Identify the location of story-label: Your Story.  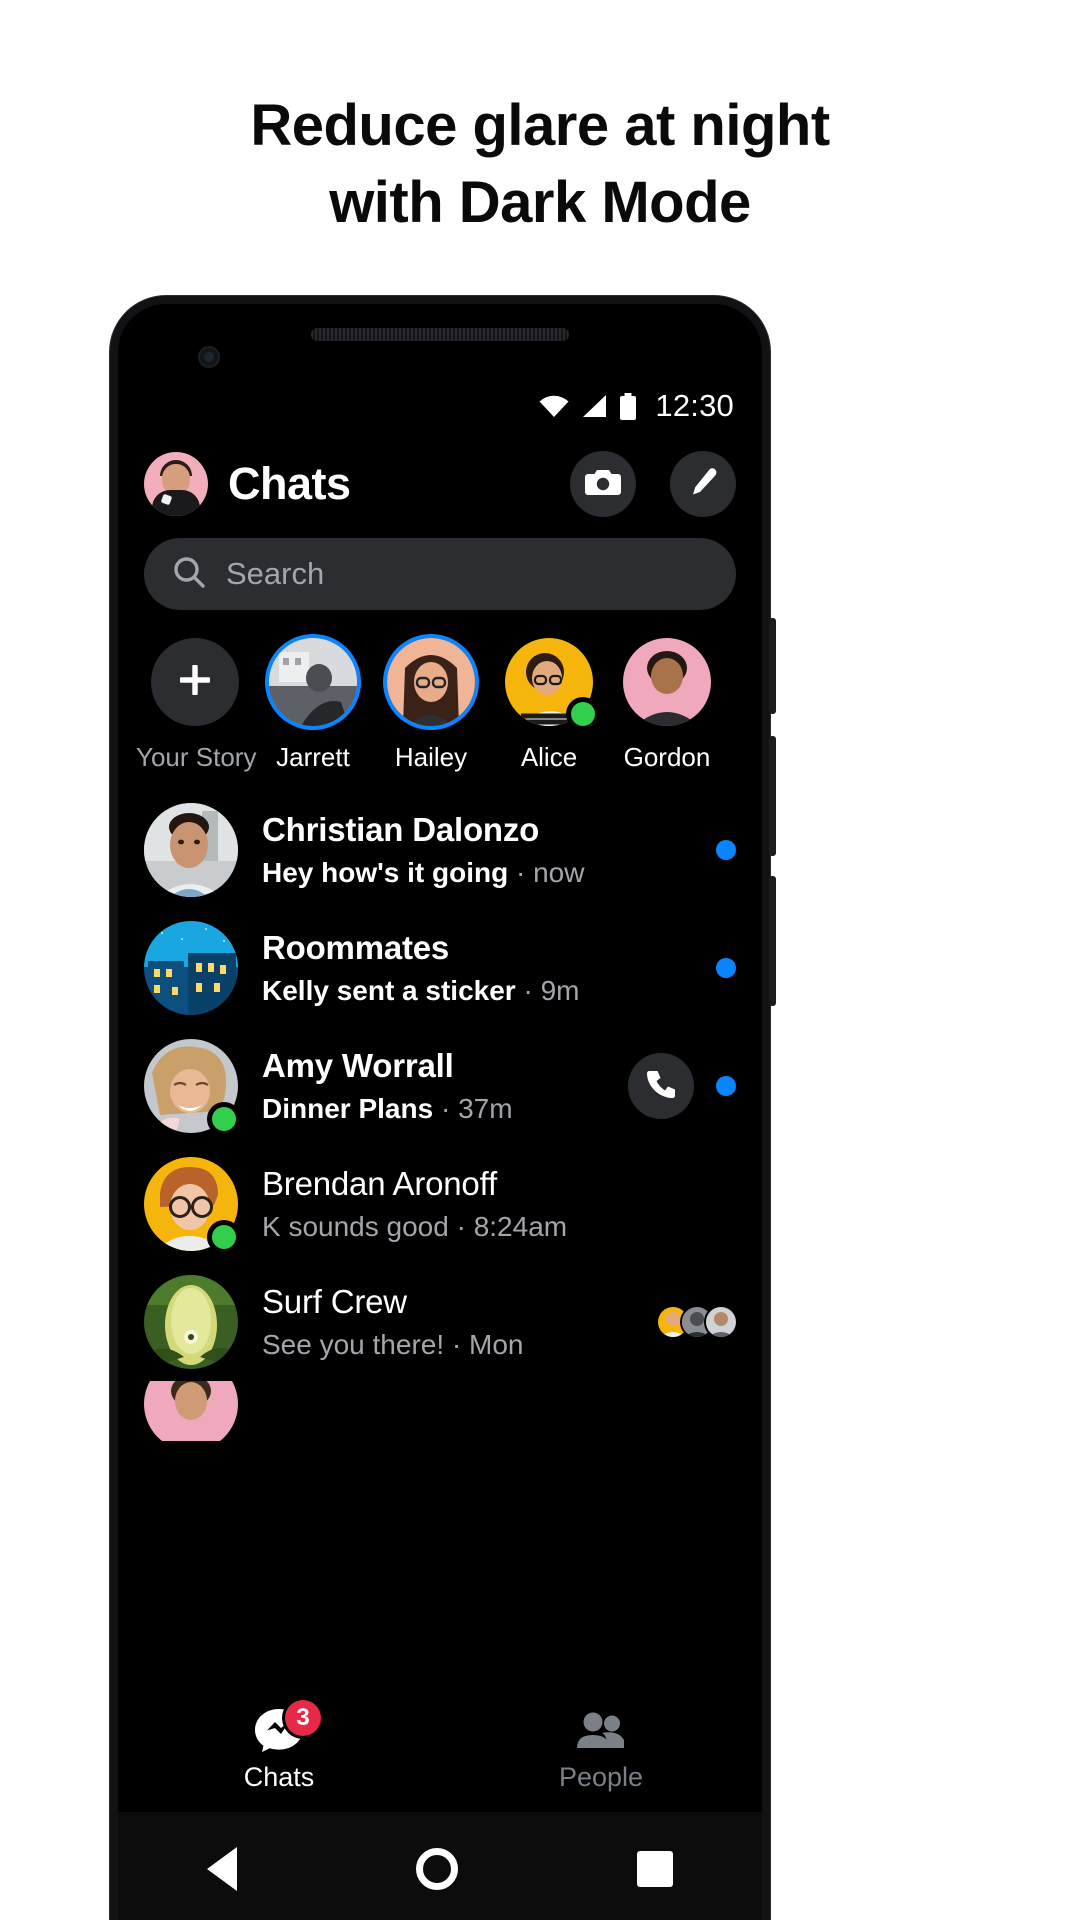
(196, 757).